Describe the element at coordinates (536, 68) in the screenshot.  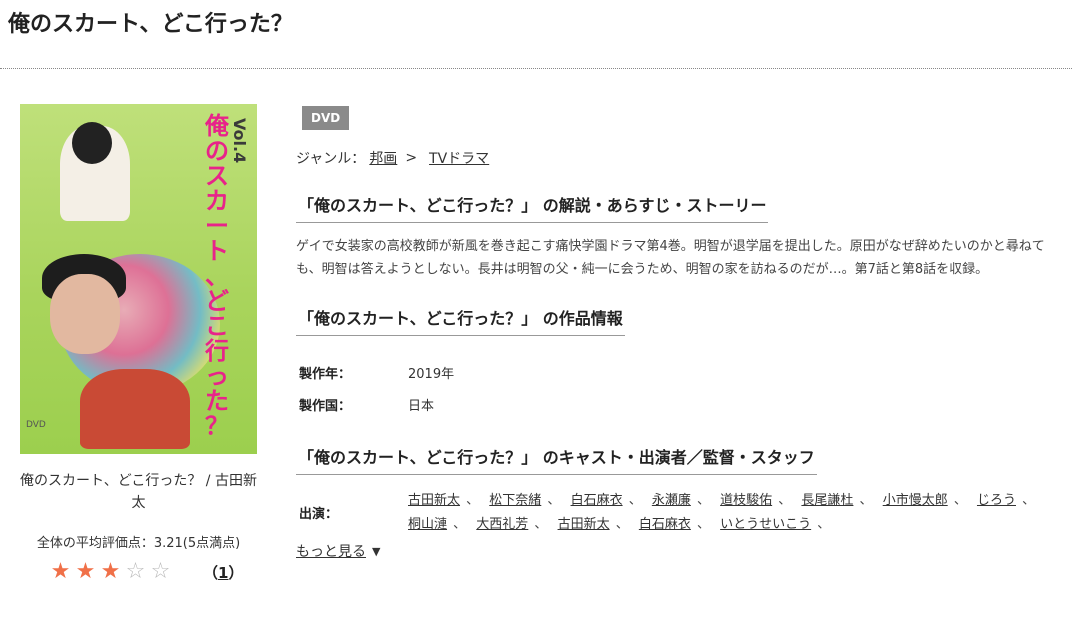
I see `title-divider` at that location.